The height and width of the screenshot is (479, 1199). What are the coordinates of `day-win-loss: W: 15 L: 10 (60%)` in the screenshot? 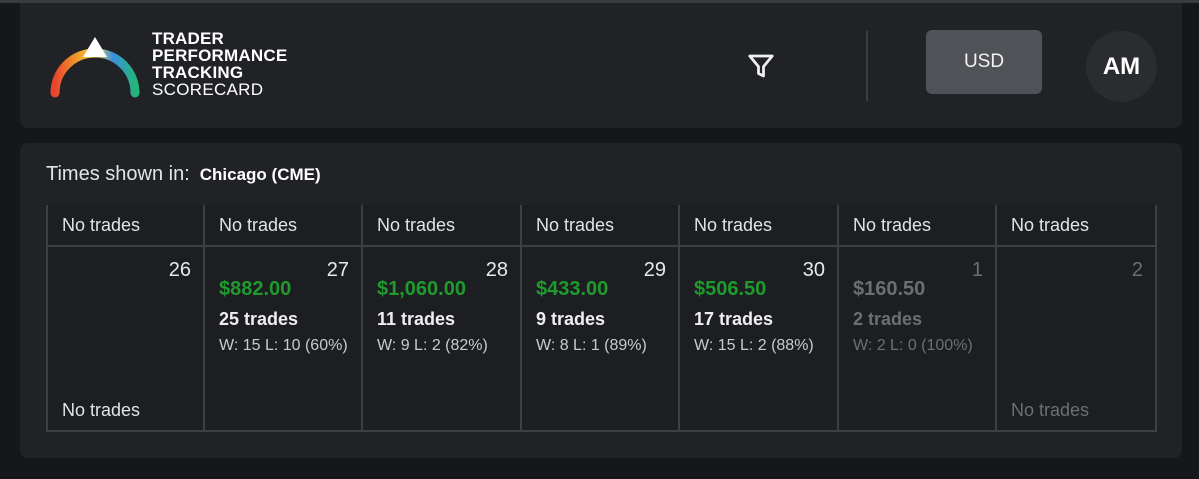 It's located at (283, 345).